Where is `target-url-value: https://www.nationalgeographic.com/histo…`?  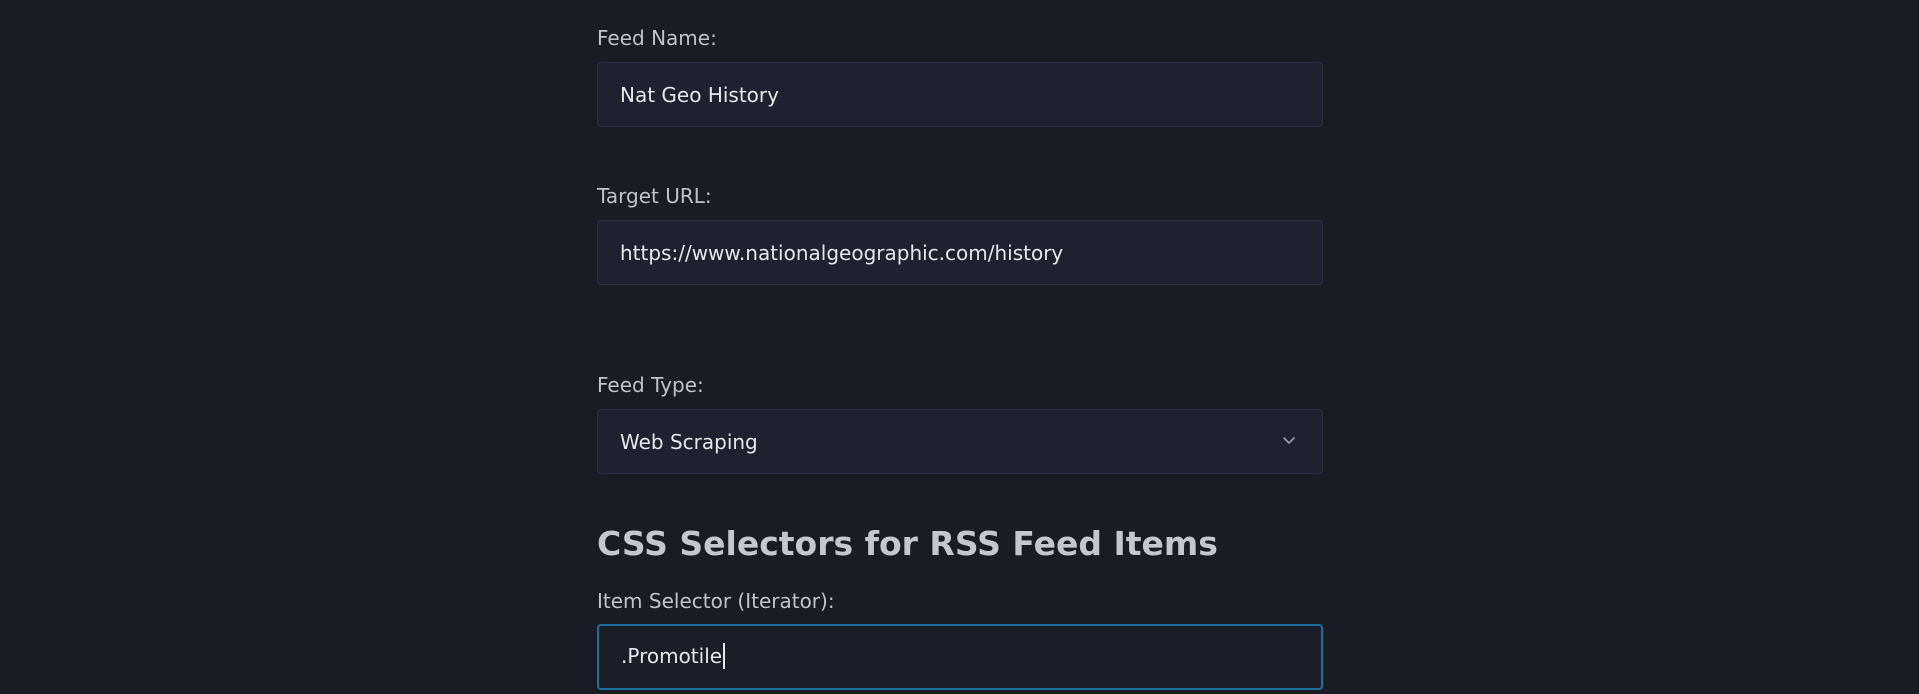 target-url-value: https://www.nationalgeographic.com/histo… is located at coordinates (842, 252).